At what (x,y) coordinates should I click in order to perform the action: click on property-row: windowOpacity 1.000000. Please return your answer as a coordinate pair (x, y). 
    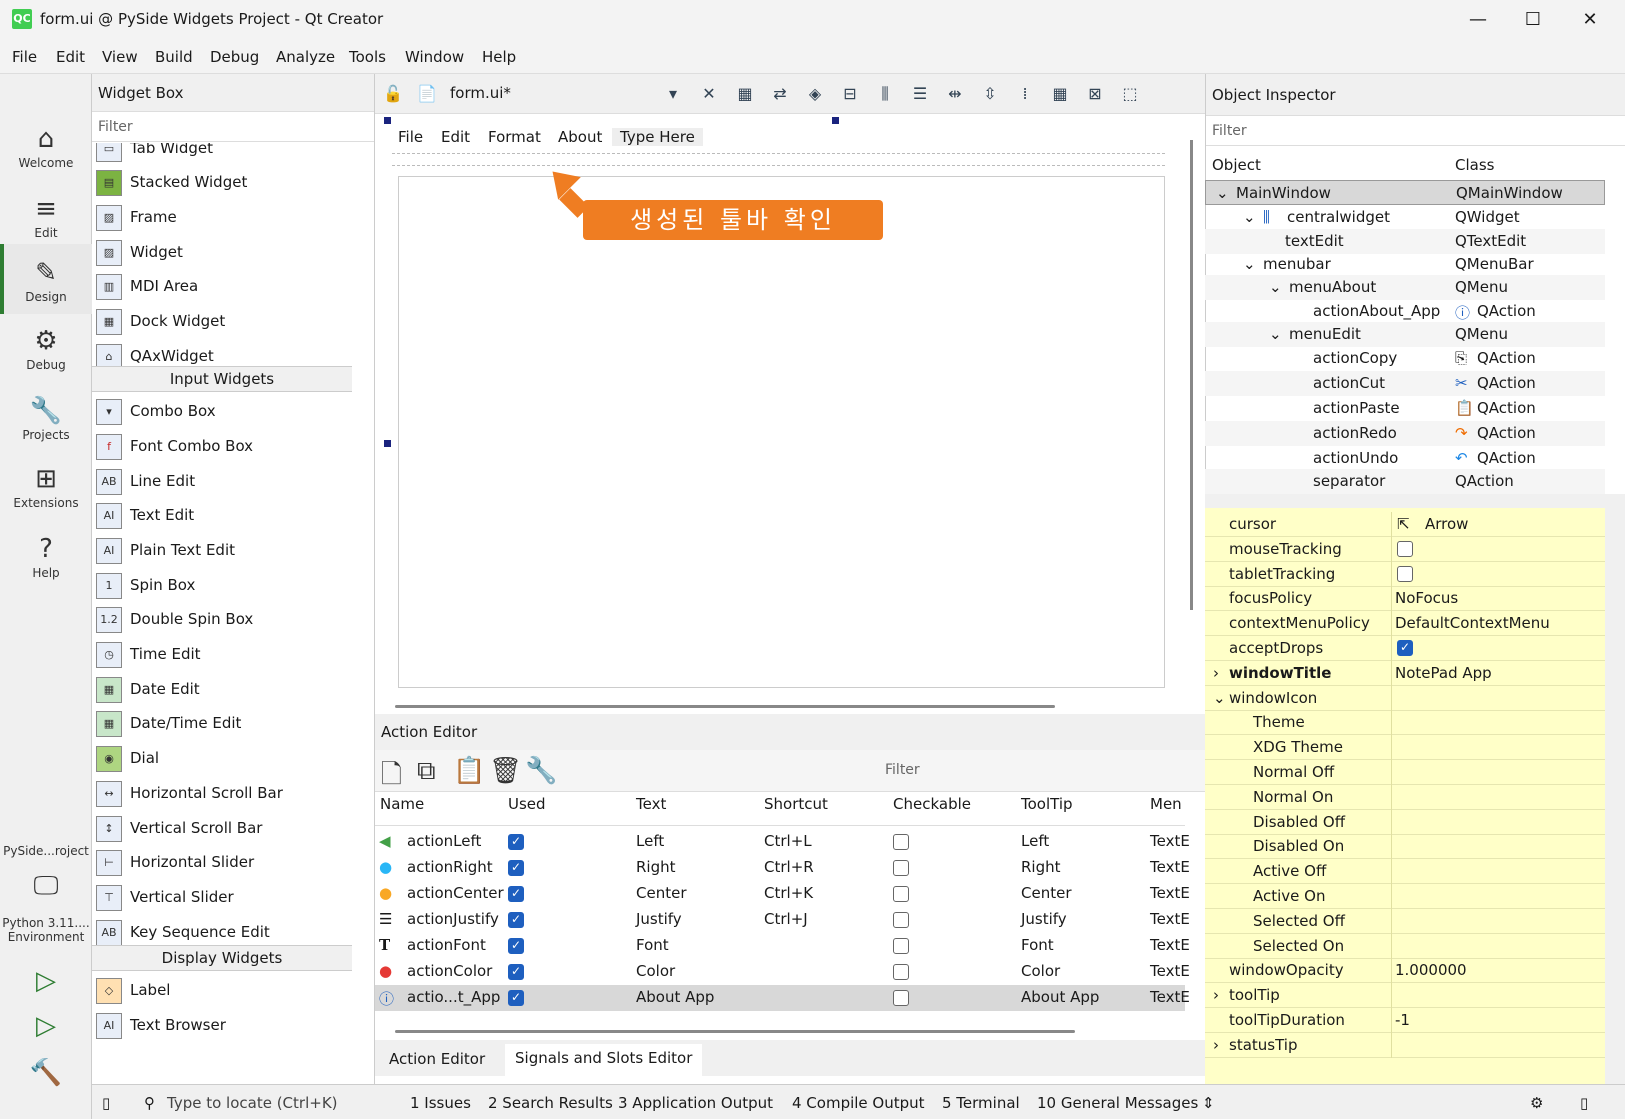
    Looking at the image, I should click on (1405, 971).